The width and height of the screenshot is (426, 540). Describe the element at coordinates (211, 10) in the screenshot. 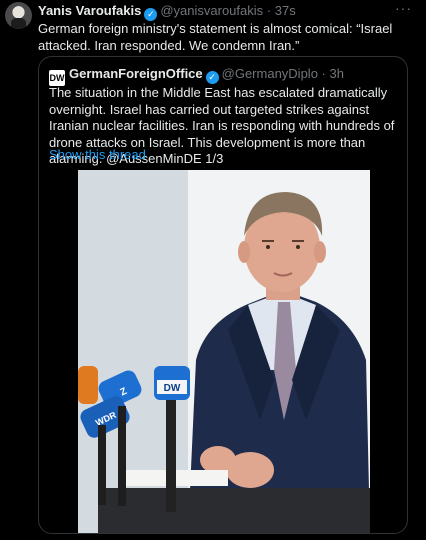

I see `author-handle: @yanisvaroufakis` at that location.